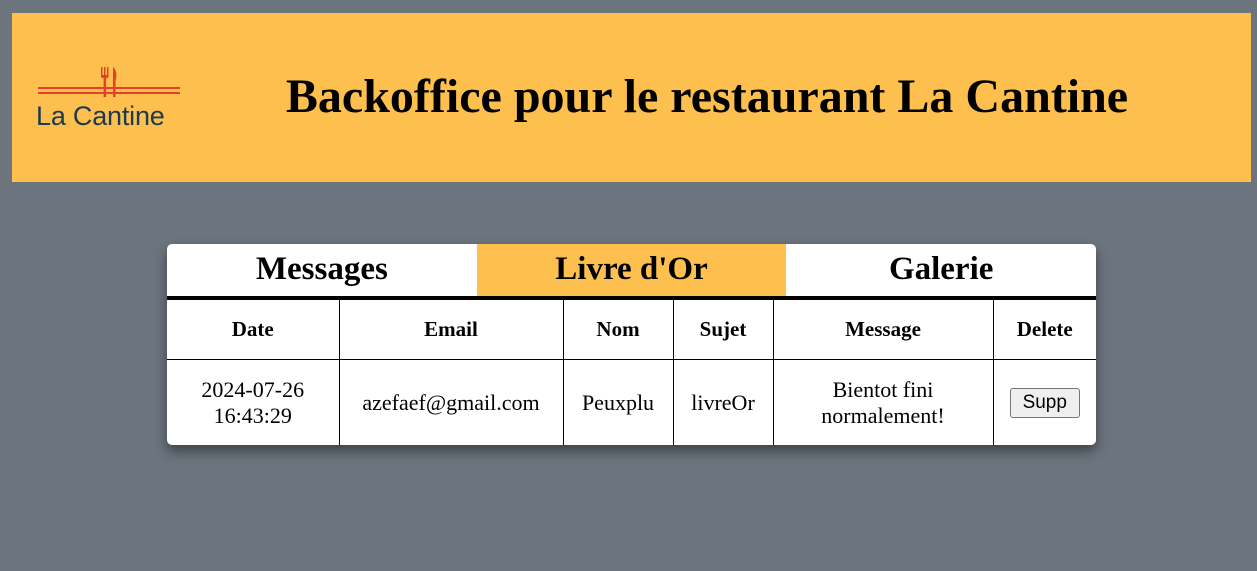 Image resolution: width=1257 pixels, height=571 pixels. I want to click on column-header-sujet: Sujet, so click(723, 330).